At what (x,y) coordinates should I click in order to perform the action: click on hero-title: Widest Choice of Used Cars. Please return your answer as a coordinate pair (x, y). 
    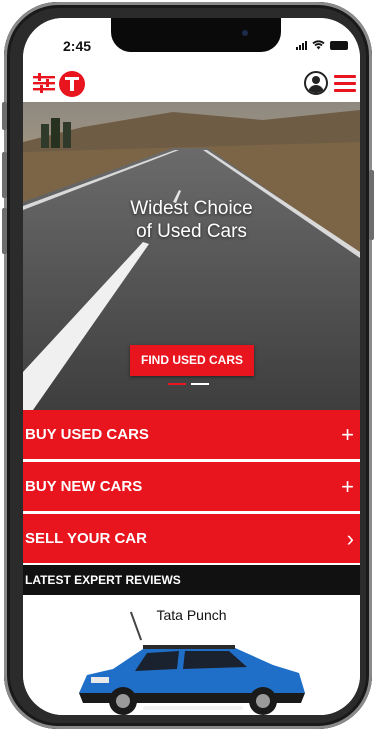
    Looking at the image, I should click on (191, 220).